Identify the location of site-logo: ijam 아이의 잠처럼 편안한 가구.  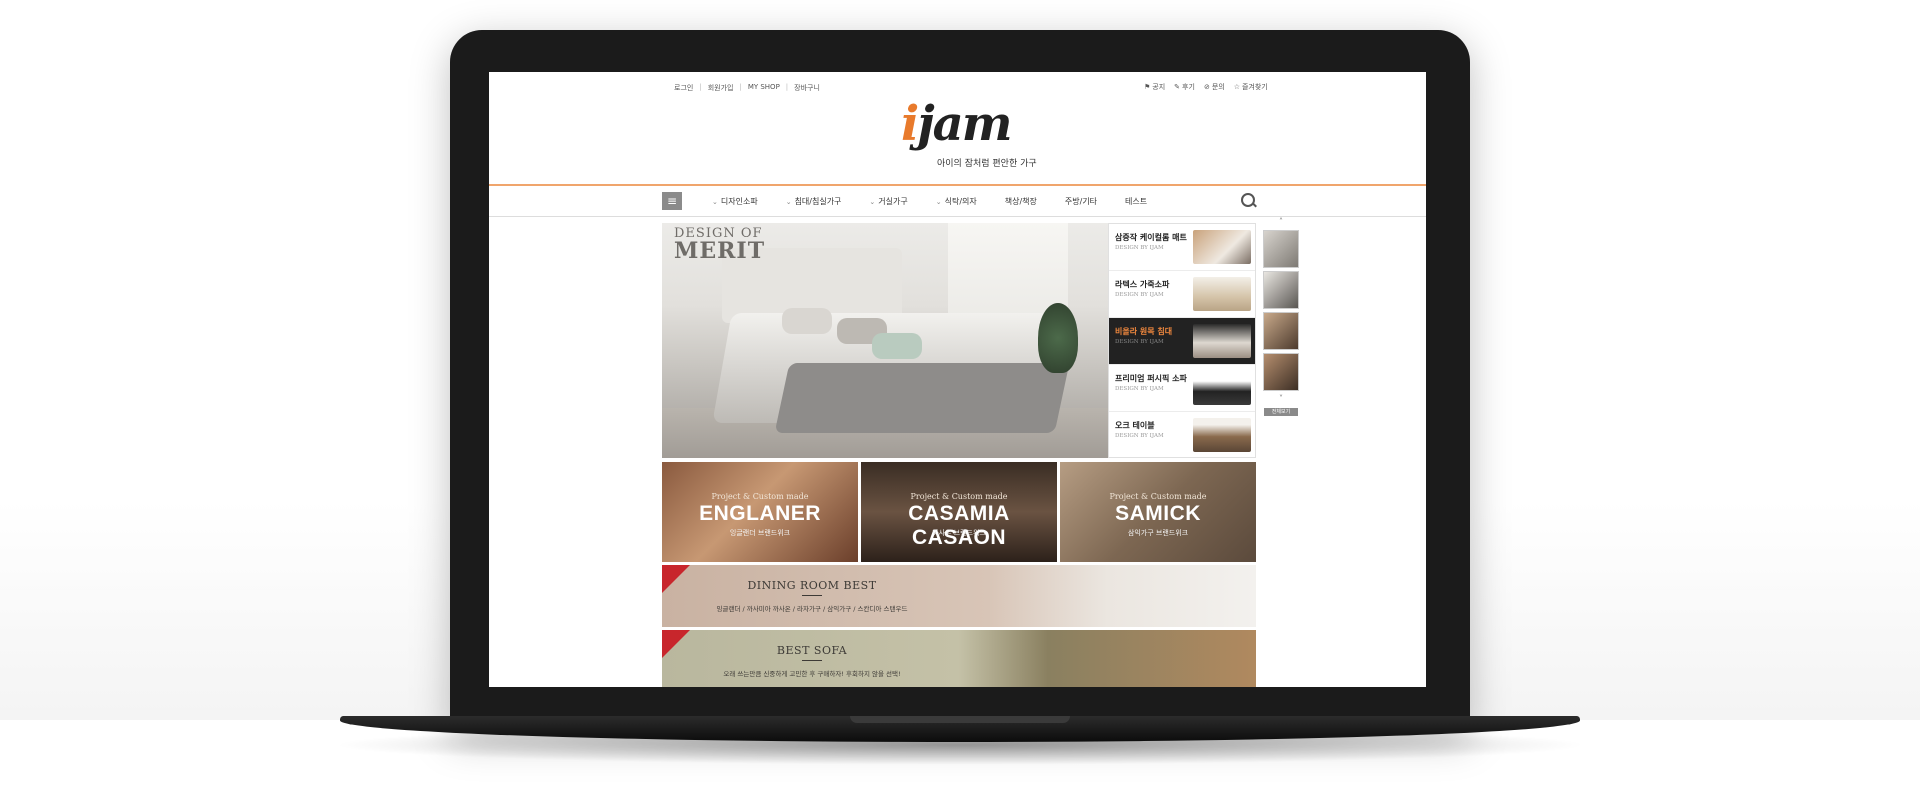
(969, 133).